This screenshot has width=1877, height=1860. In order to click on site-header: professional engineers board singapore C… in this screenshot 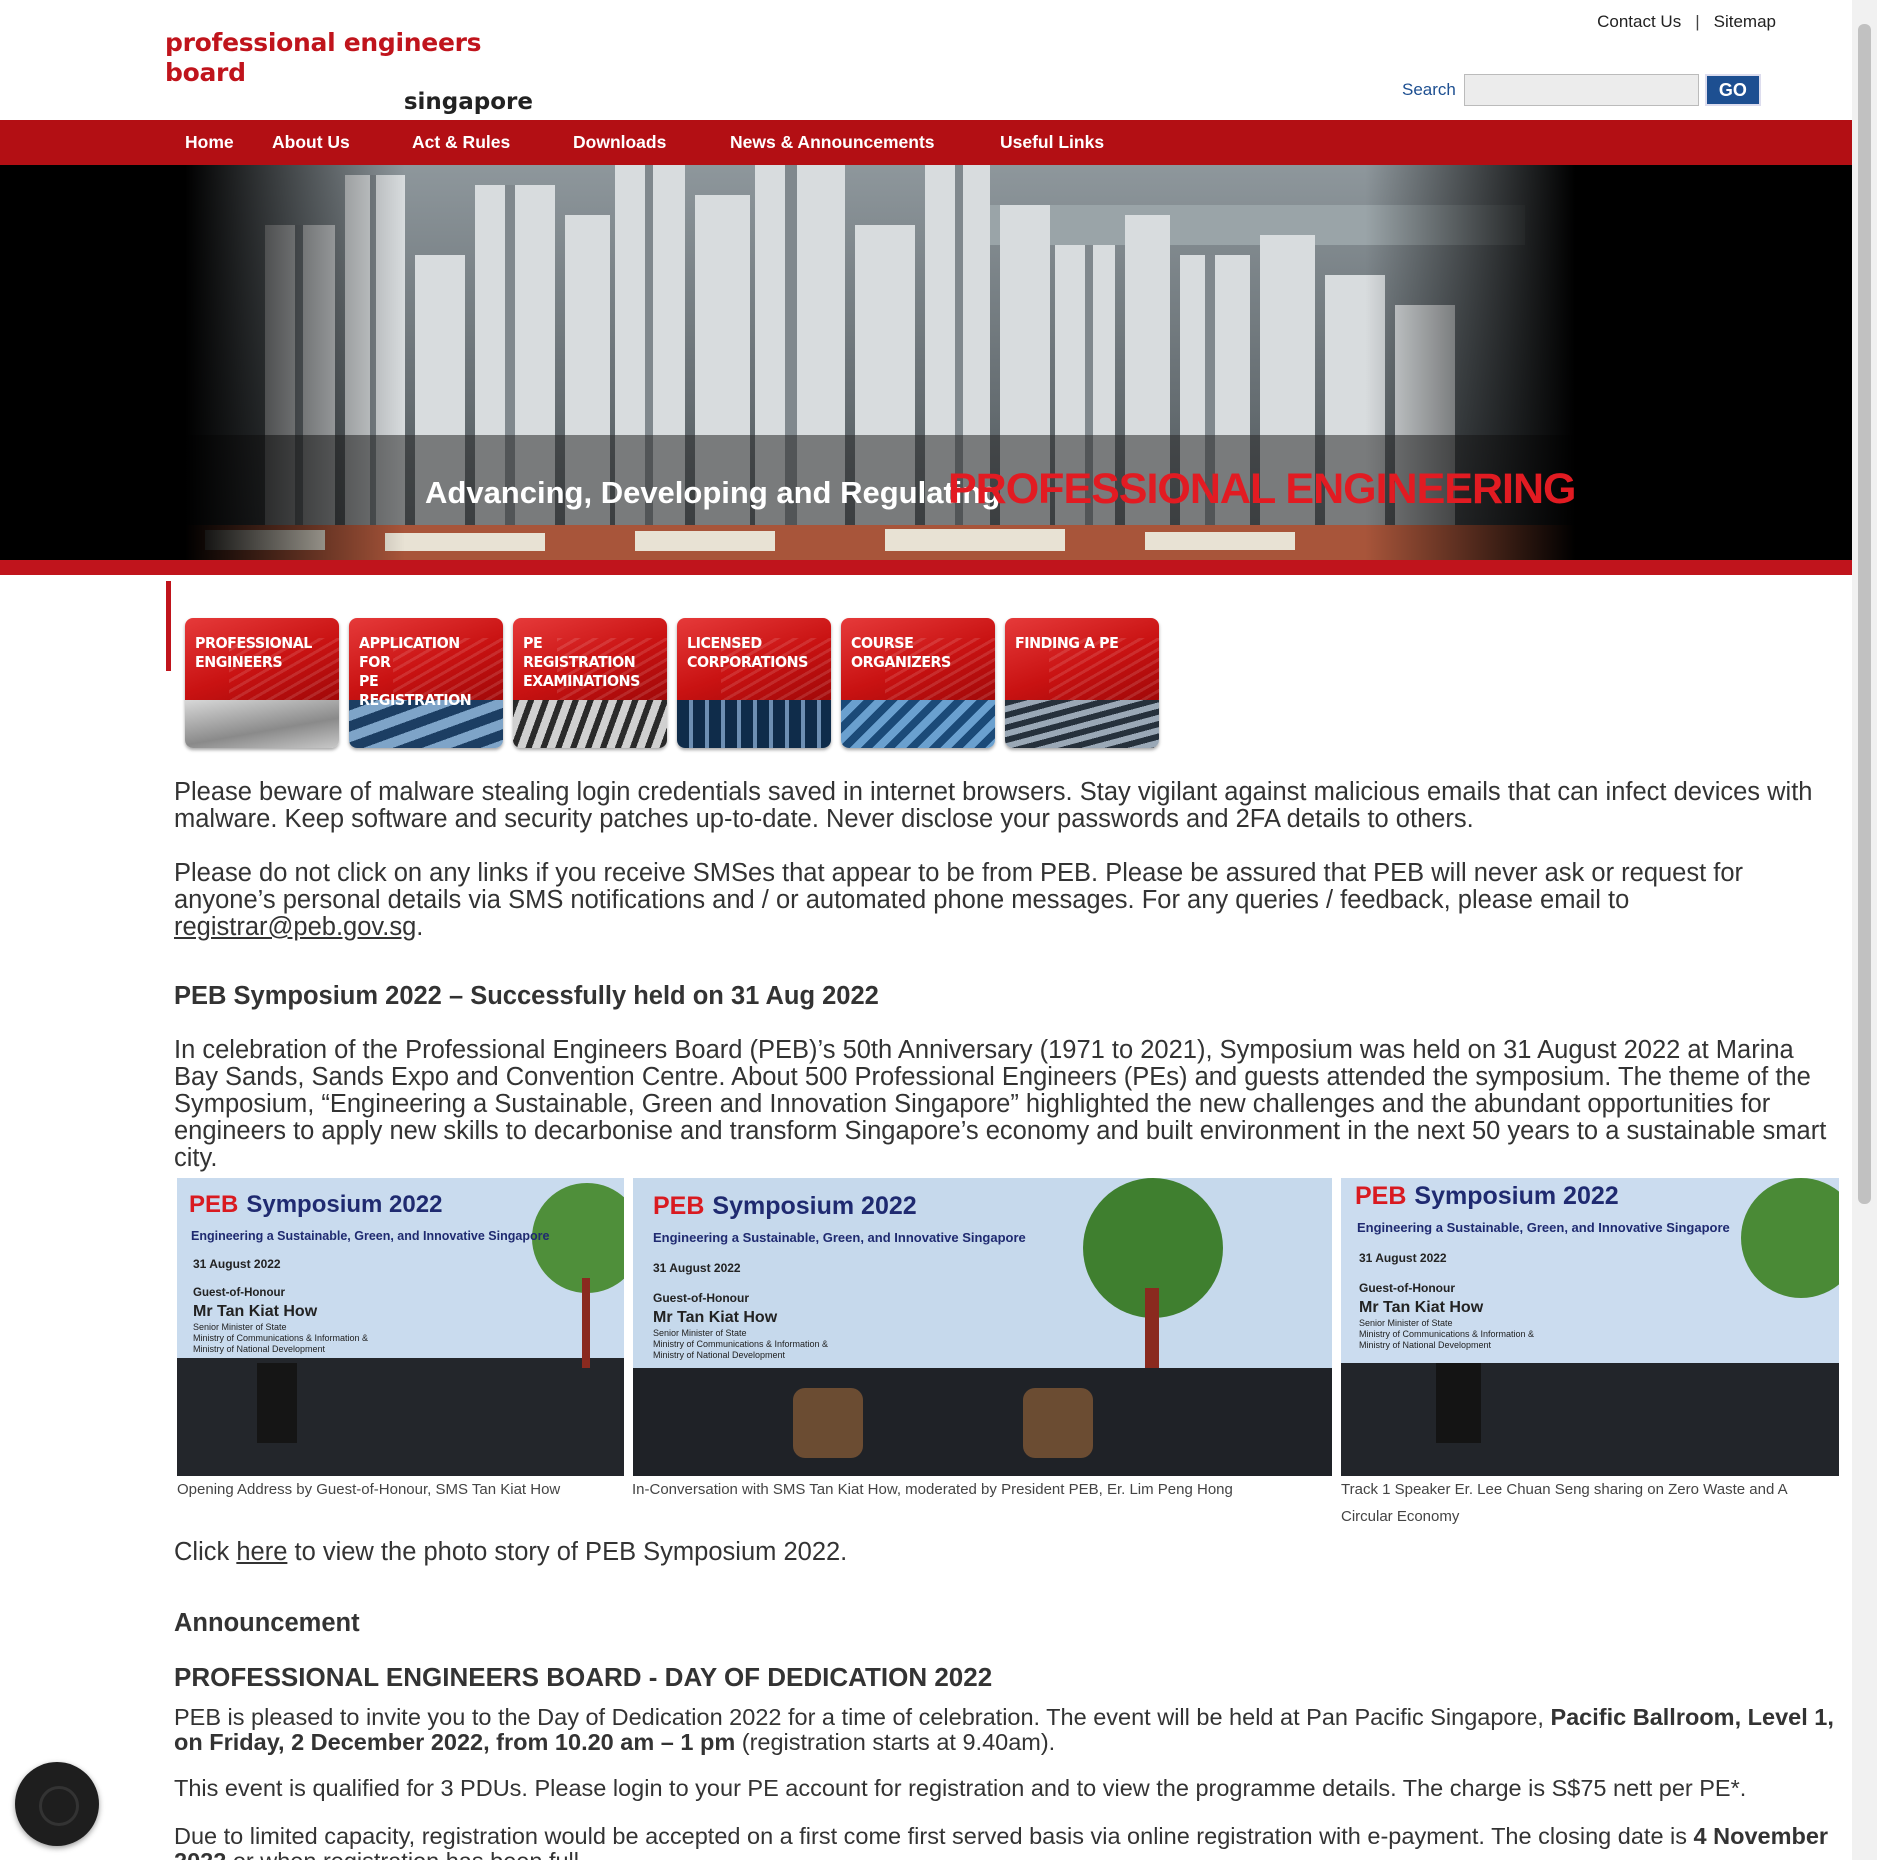, I will do `click(926, 60)`.